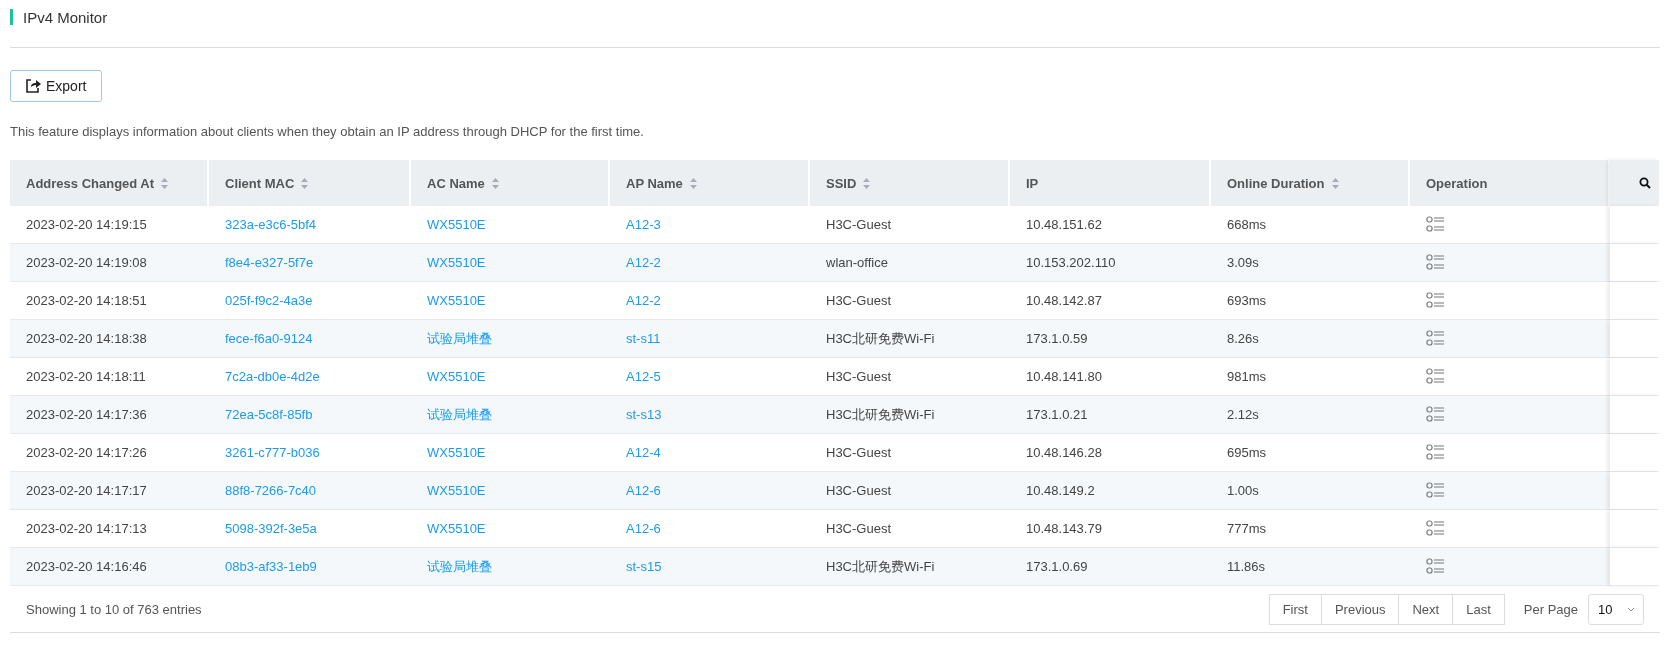 This screenshot has width=1671, height=653. Describe the element at coordinates (1032, 183) in the screenshot. I see `column-title: IP` at that location.